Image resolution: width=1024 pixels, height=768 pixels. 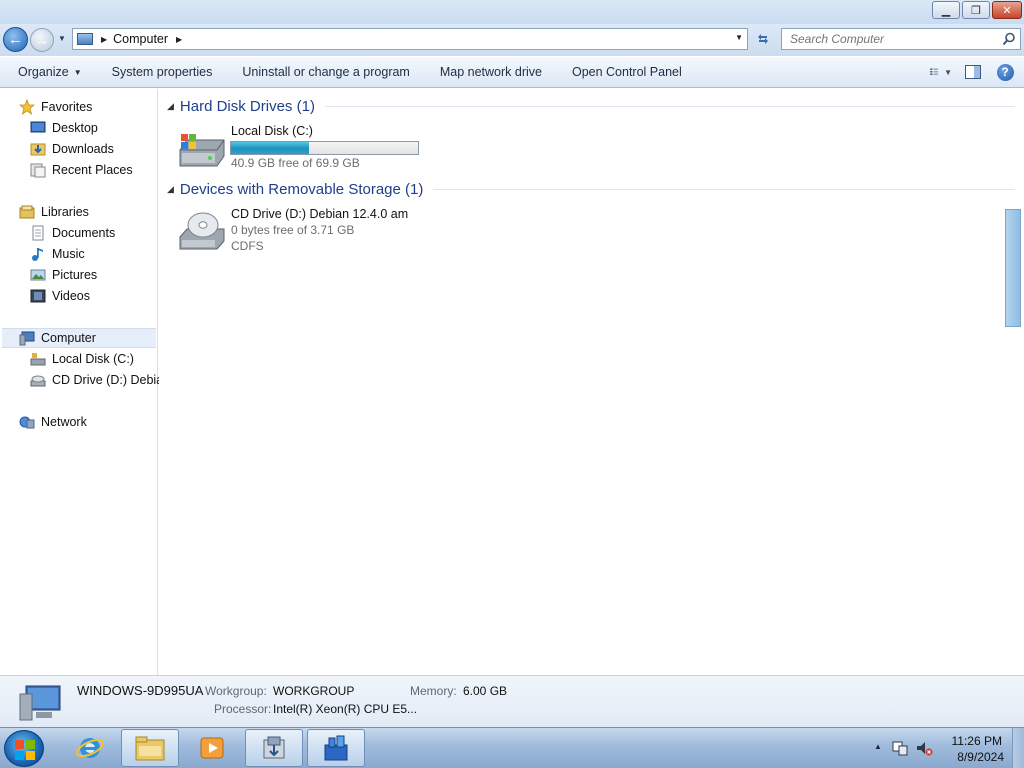 What do you see at coordinates (38, 275) in the screenshot?
I see `pictures-icon` at bounding box center [38, 275].